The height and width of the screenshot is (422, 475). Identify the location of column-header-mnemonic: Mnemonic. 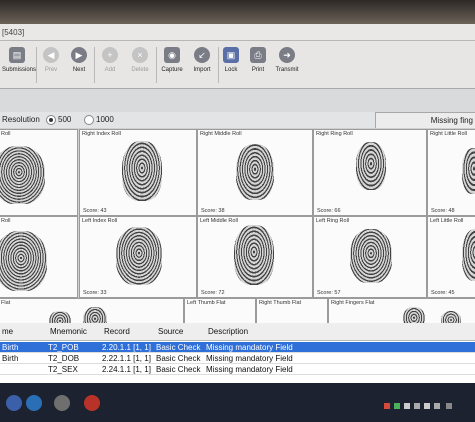
(68, 331).